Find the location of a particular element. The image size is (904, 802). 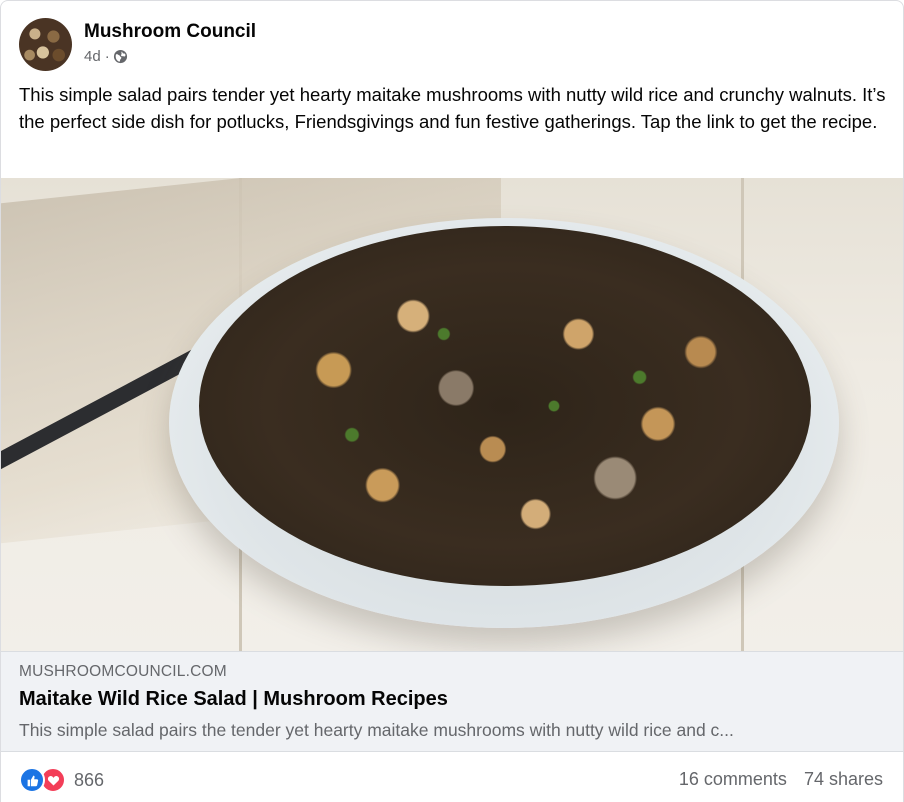

post-subtitle: 4d · is located at coordinates (170, 56).